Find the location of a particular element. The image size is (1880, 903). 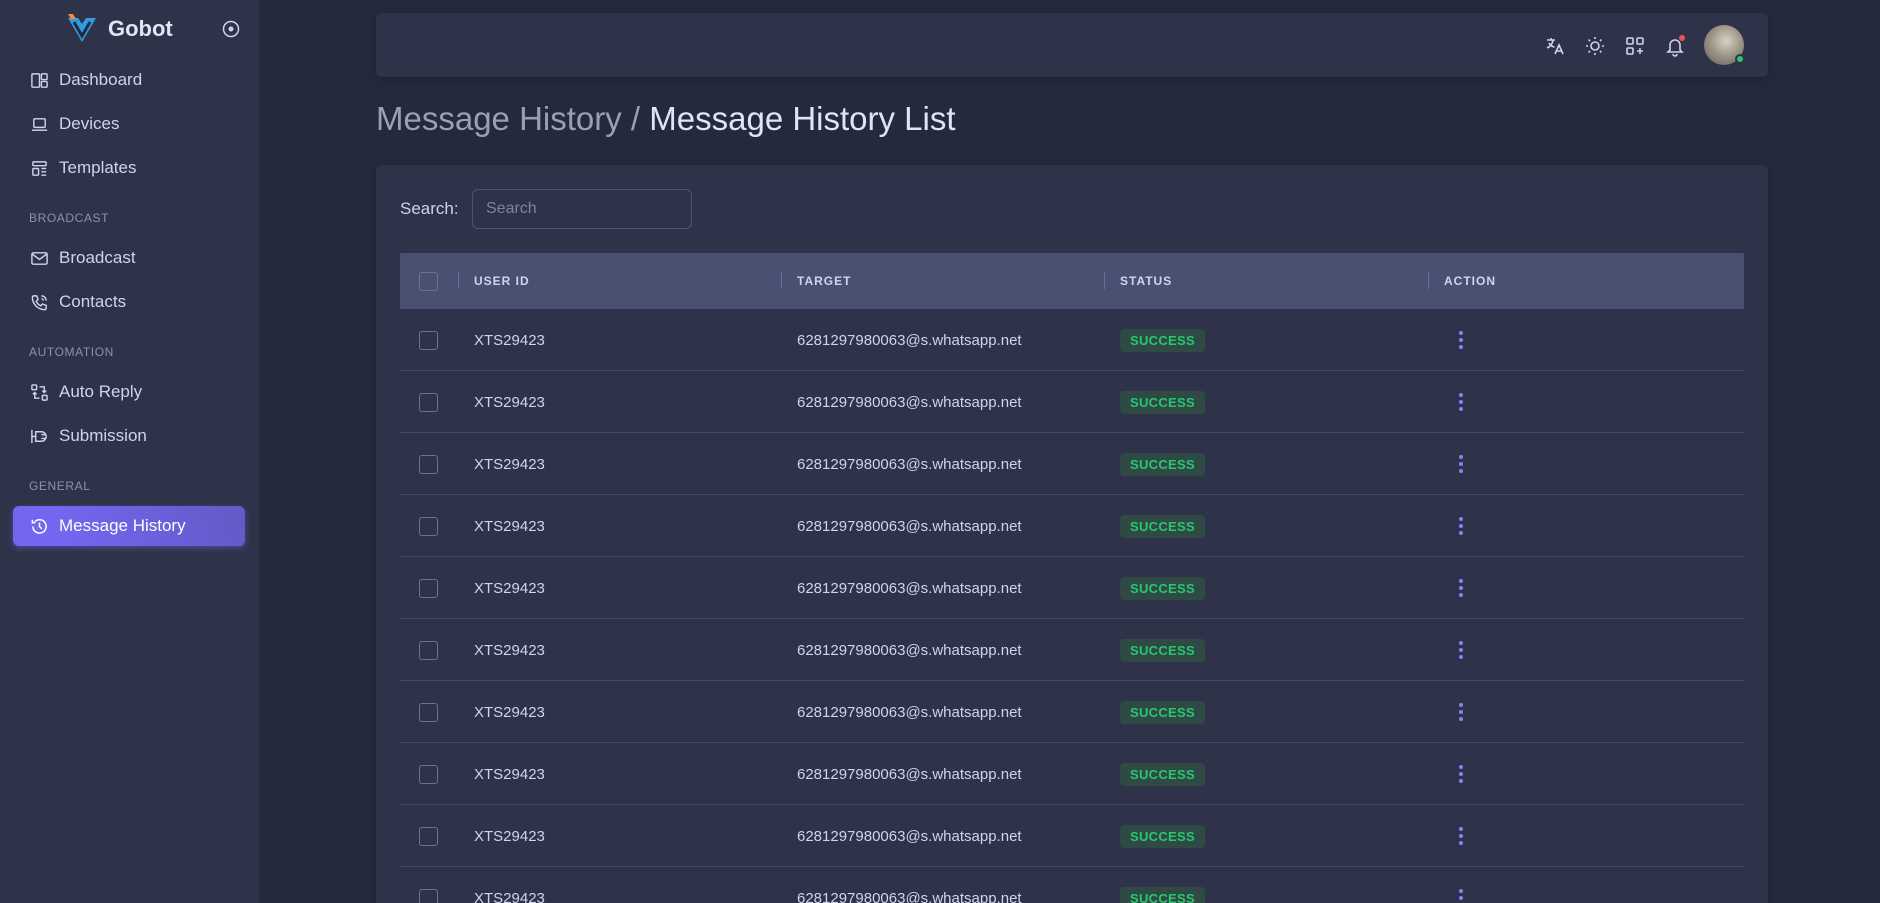

sidebar-item-label: Auto Reply is located at coordinates (101, 391).